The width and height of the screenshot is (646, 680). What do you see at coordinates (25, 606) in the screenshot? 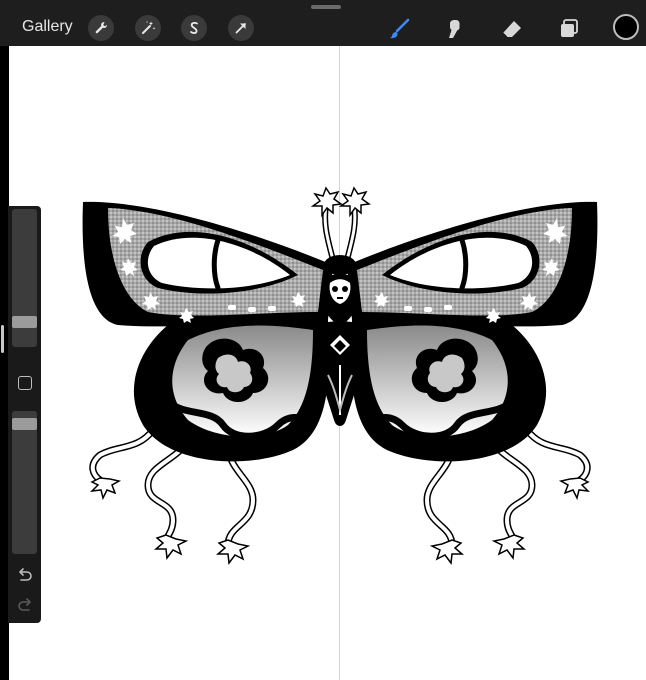
I see `redo-icon` at bounding box center [25, 606].